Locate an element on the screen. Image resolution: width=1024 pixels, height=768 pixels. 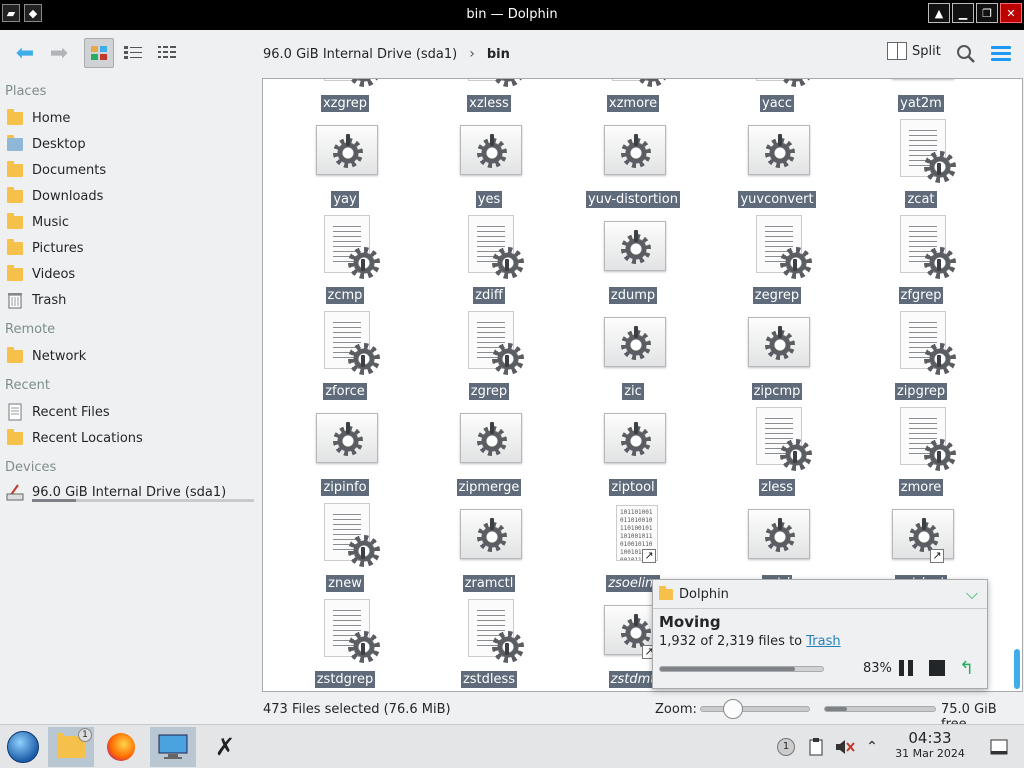
task-firefox is located at coordinates (121, 747).